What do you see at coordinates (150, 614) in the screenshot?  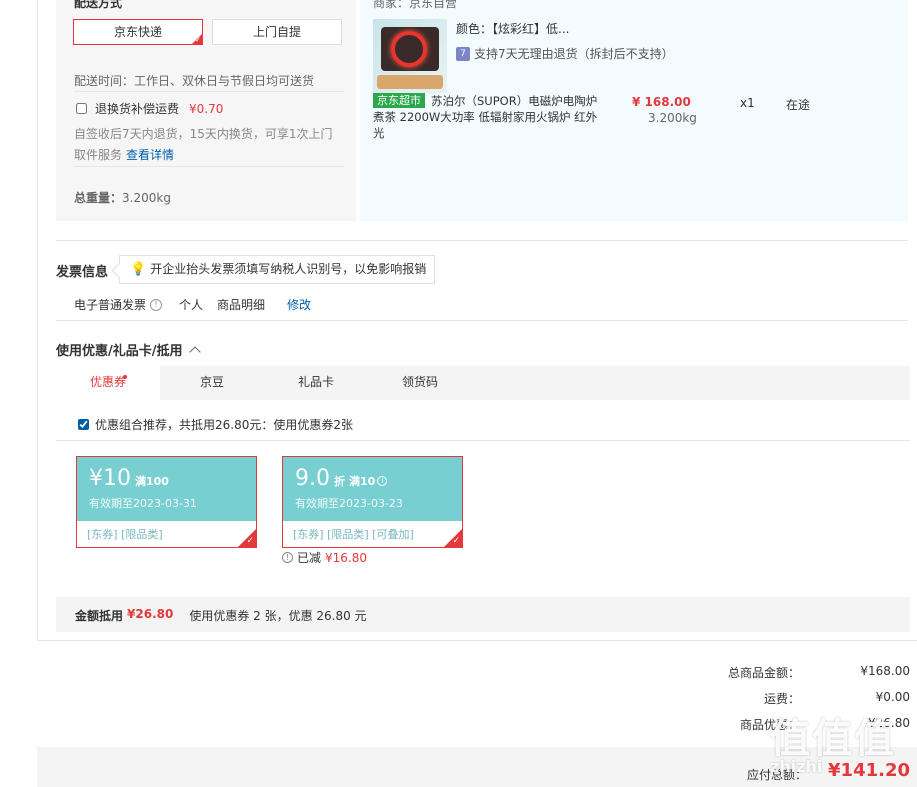 I see `coupon-summary-amount: ¥26.80` at bounding box center [150, 614].